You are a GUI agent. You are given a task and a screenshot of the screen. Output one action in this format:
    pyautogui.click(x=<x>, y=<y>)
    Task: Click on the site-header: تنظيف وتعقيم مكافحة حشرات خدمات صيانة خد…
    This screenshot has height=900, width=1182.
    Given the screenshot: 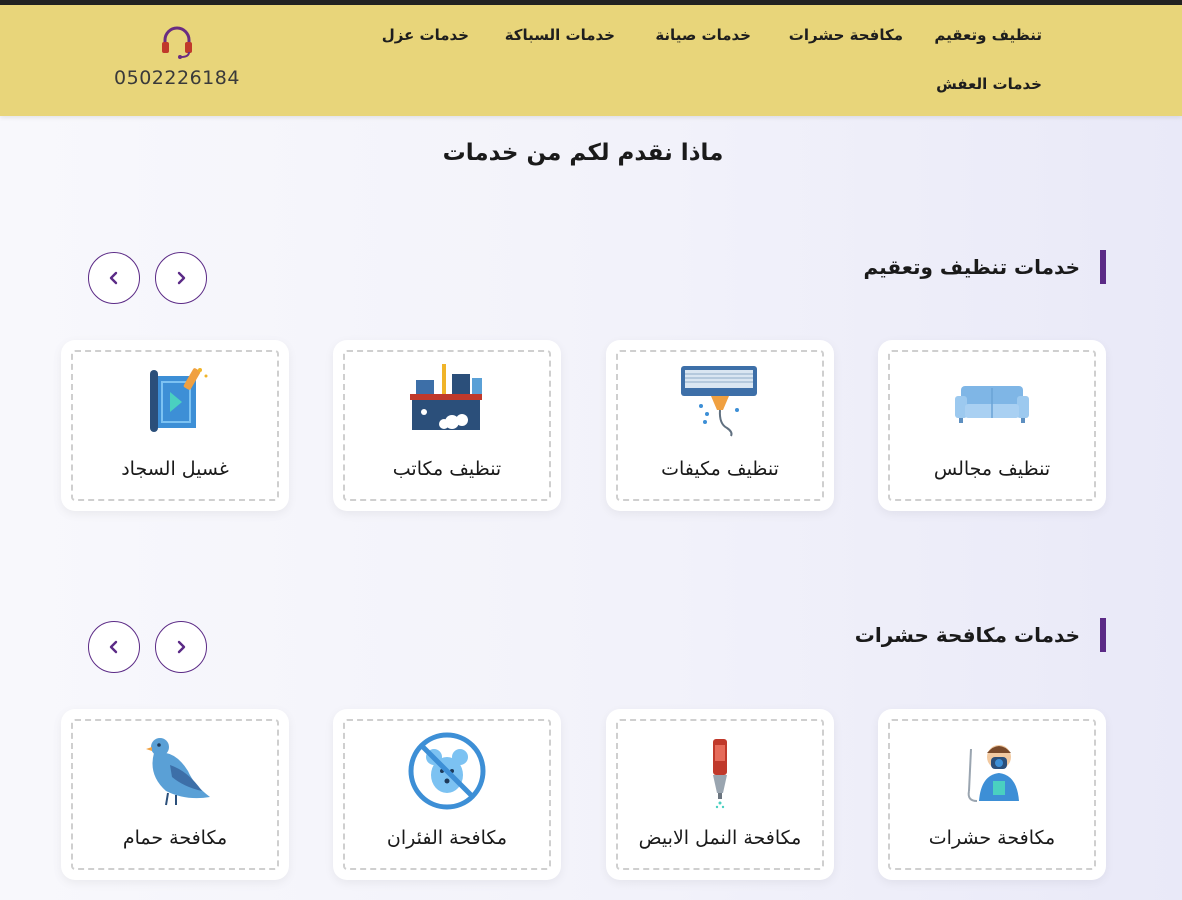 What is the action you would take?
    pyautogui.click(x=591, y=60)
    